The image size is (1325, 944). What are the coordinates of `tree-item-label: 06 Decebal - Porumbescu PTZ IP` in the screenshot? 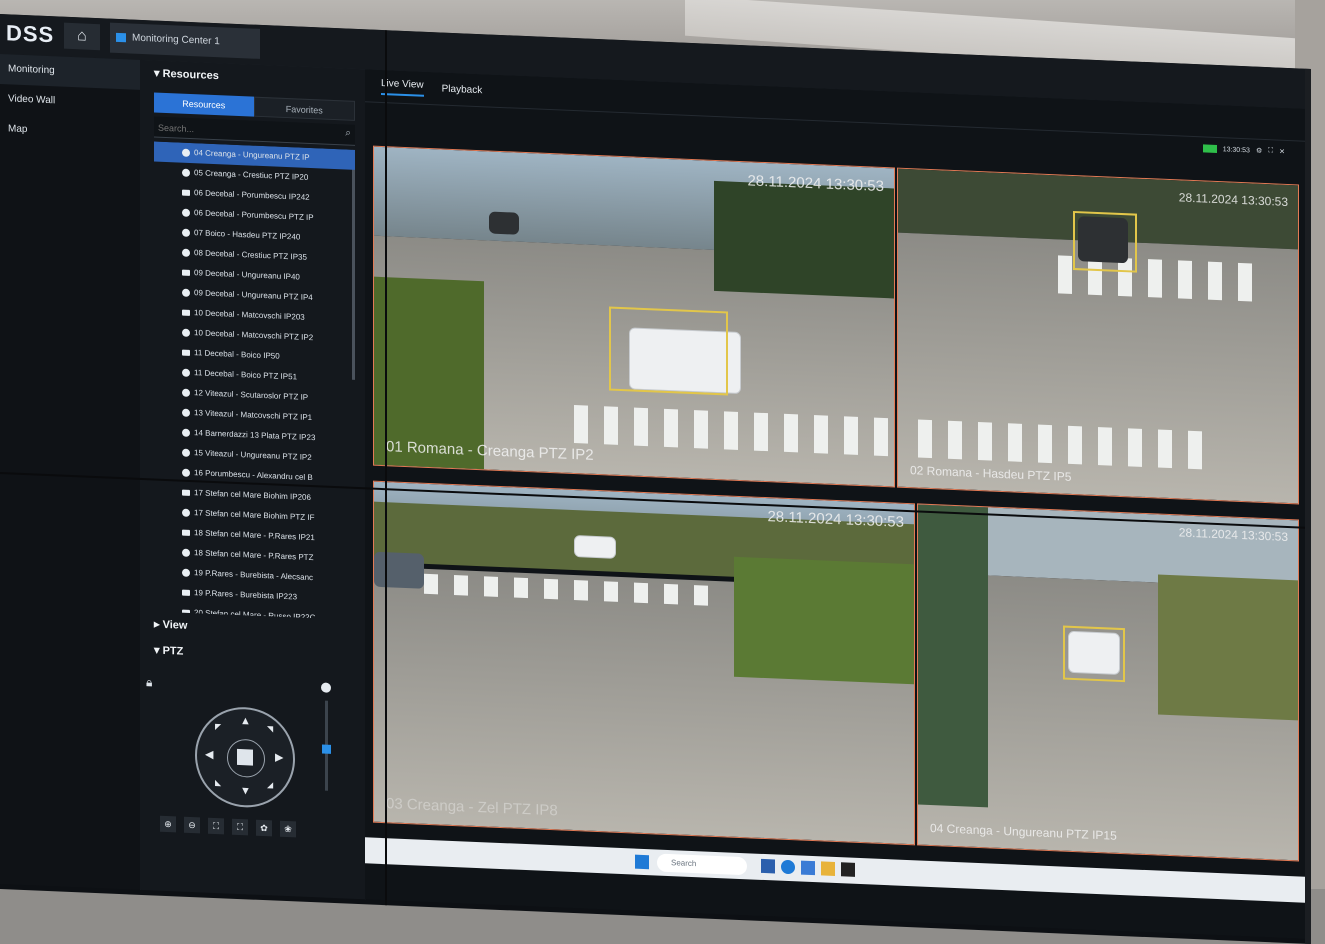 It's located at (254, 215).